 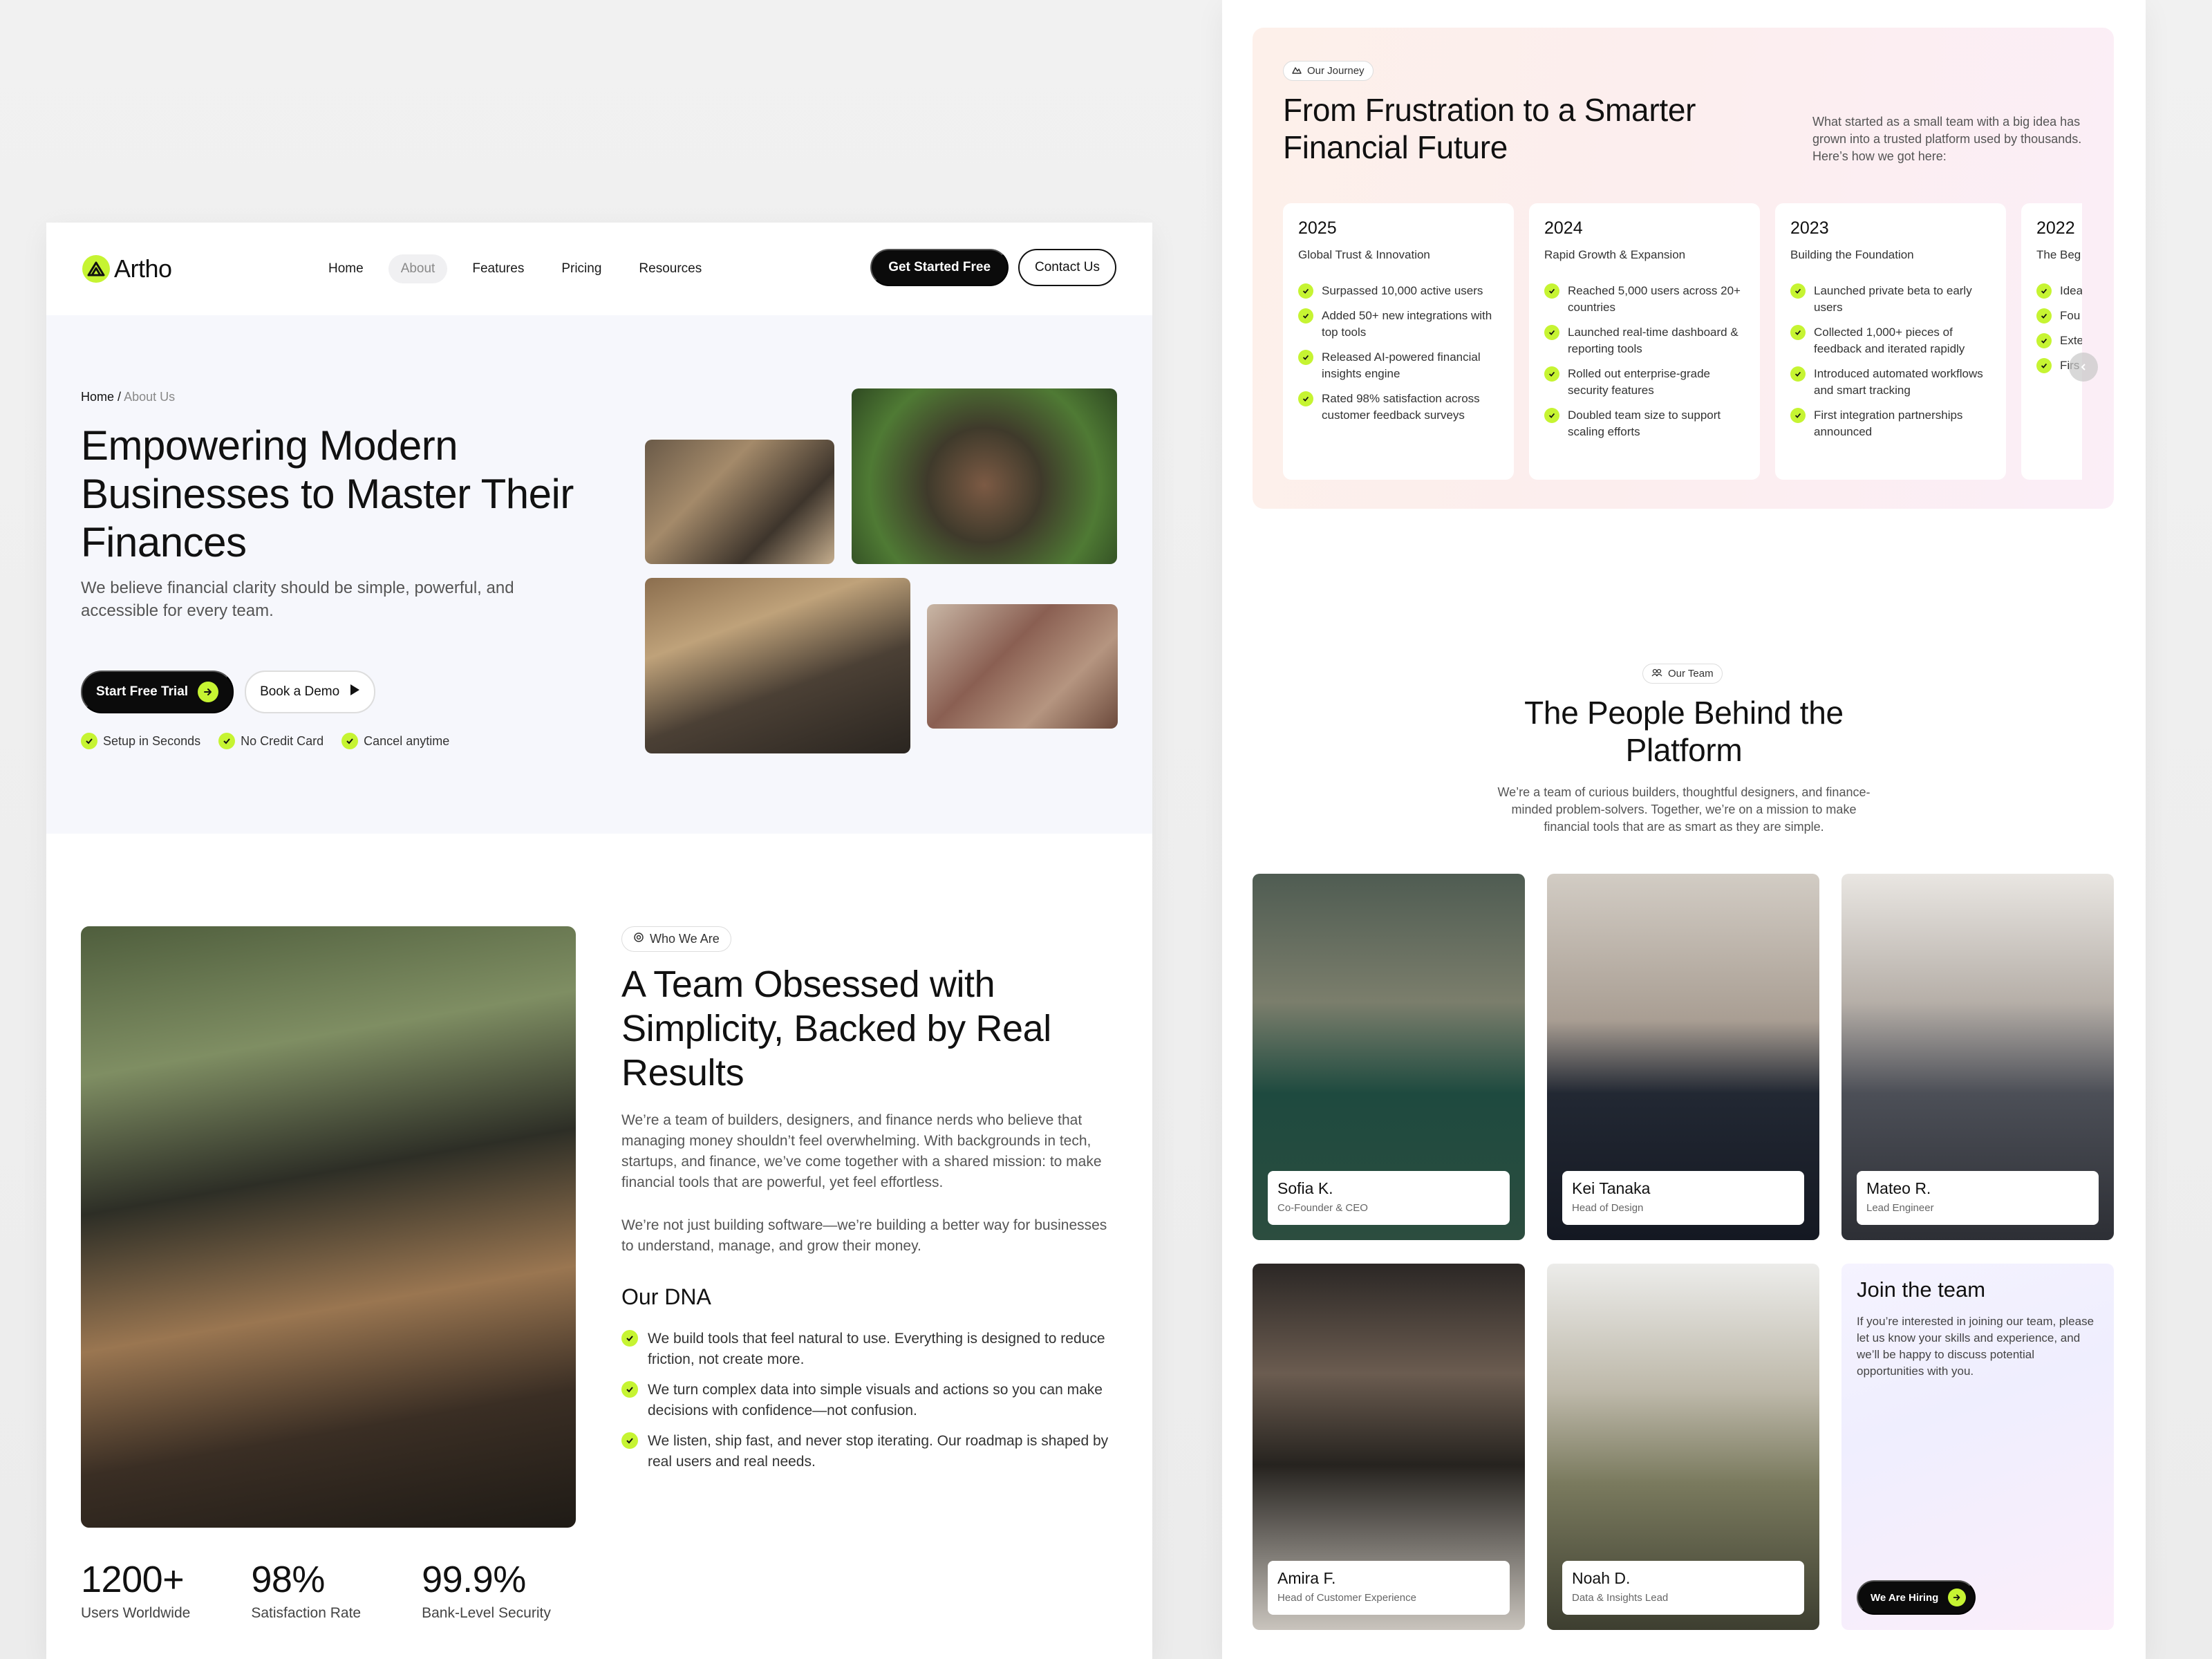 What do you see at coordinates (1683, 1588) in the screenshot?
I see `team-card-label: Noah D. Data & Insights Lead` at bounding box center [1683, 1588].